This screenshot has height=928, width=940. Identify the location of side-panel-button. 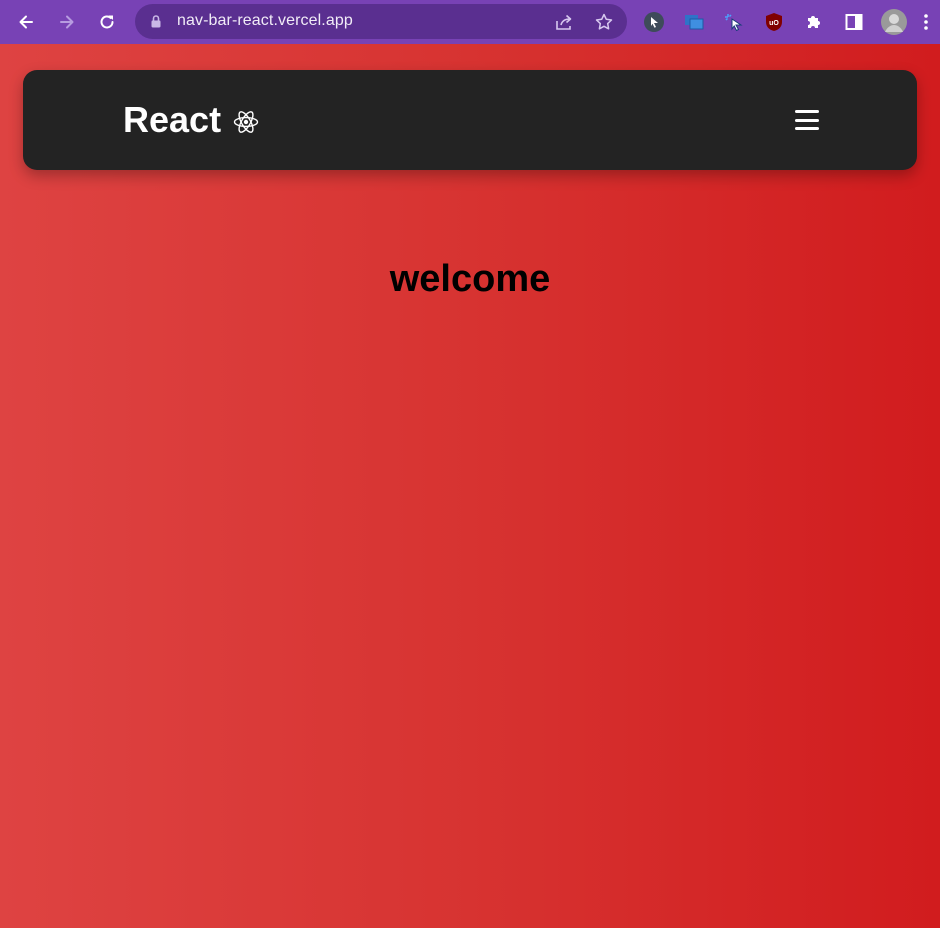
(854, 22).